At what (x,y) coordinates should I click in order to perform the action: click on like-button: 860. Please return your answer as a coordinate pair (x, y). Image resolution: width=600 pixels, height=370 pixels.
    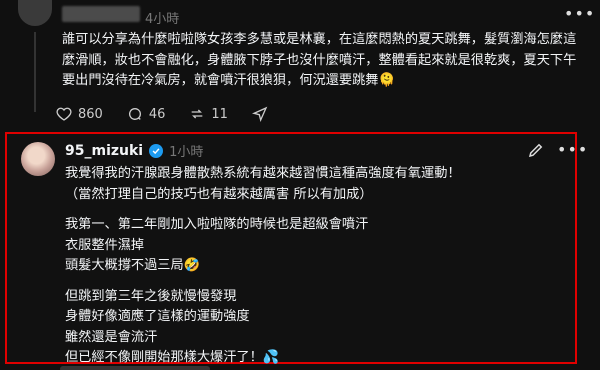
    Looking at the image, I should click on (79, 114).